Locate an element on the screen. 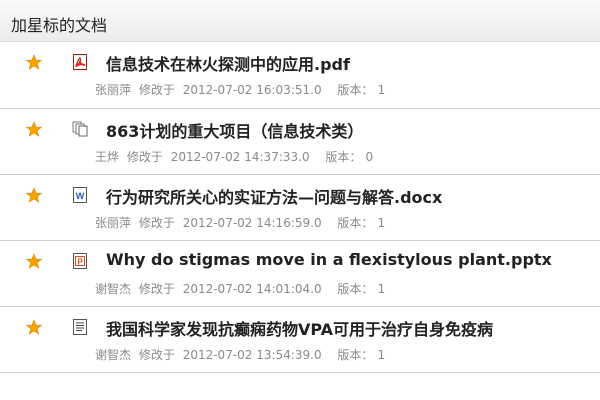 This screenshot has height=400, width=600. multi-doc-icon is located at coordinates (80, 129).